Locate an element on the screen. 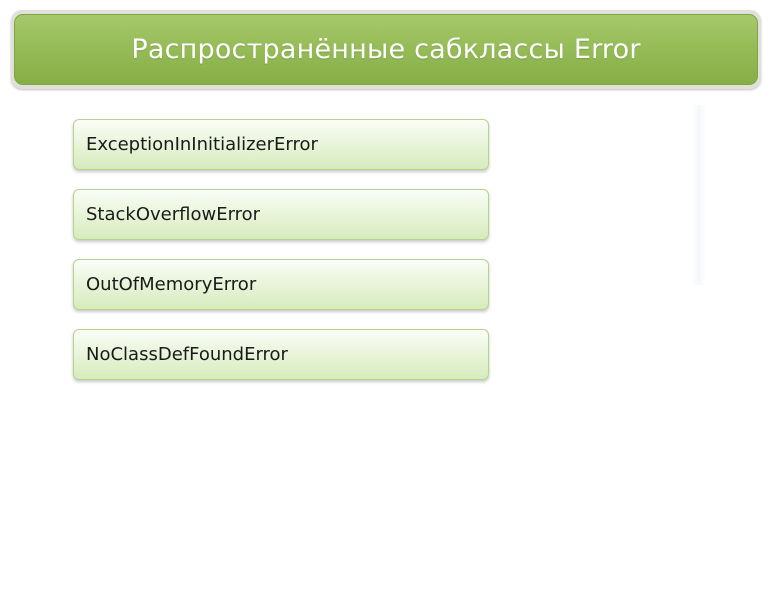  list-item-label: StackOverflowError is located at coordinates (173, 214).